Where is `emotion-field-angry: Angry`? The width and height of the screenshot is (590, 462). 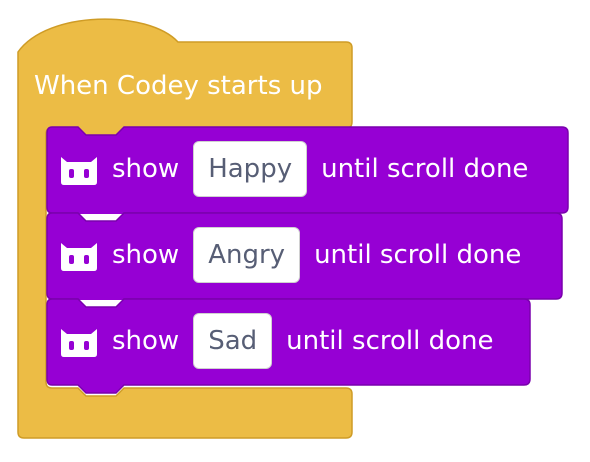
emotion-field-angry: Angry is located at coordinates (247, 255).